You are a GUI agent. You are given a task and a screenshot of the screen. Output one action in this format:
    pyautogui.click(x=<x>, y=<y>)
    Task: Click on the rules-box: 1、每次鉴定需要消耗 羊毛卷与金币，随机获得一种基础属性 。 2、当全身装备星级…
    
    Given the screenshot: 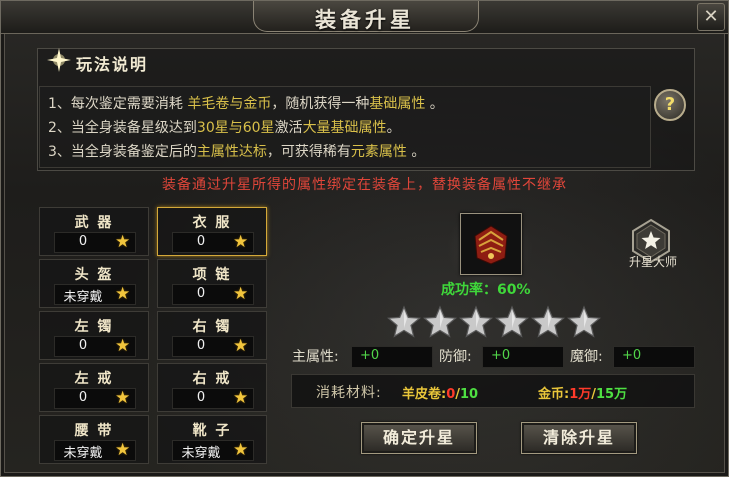 What is the action you would take?
    pyautogui.click(x=345, y=127)
    